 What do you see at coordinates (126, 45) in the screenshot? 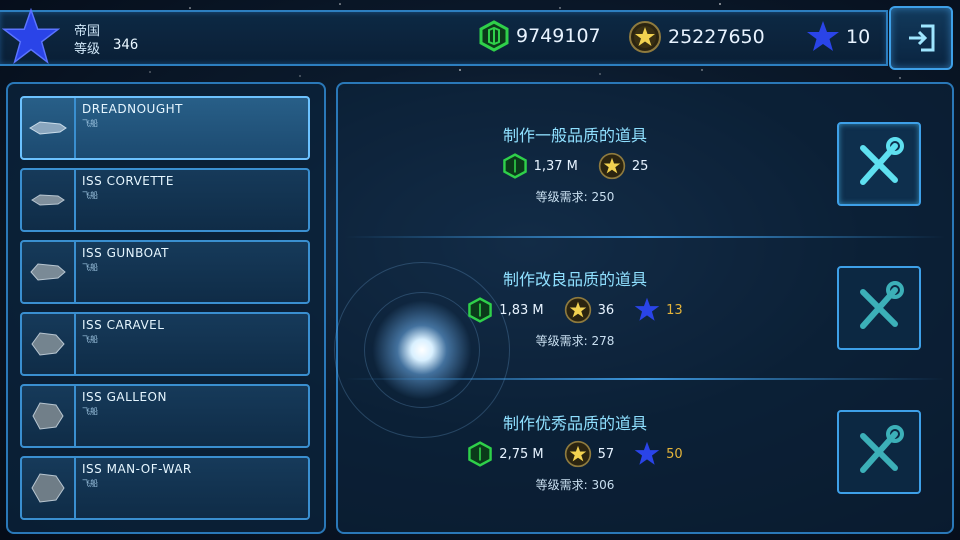
I see `player-level-value: 346` at bounding box center [126, 45].